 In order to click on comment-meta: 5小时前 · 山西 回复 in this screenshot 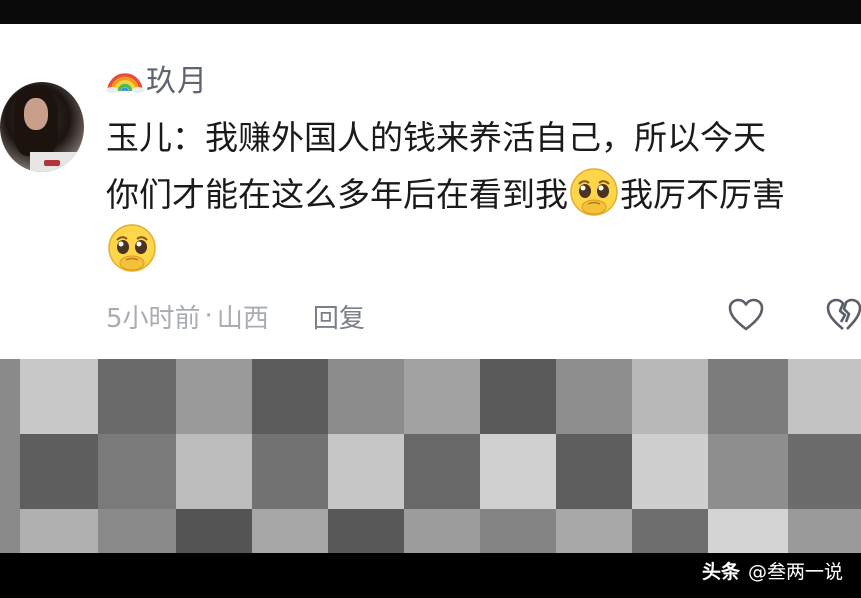, I will do `click(235, 316)`.